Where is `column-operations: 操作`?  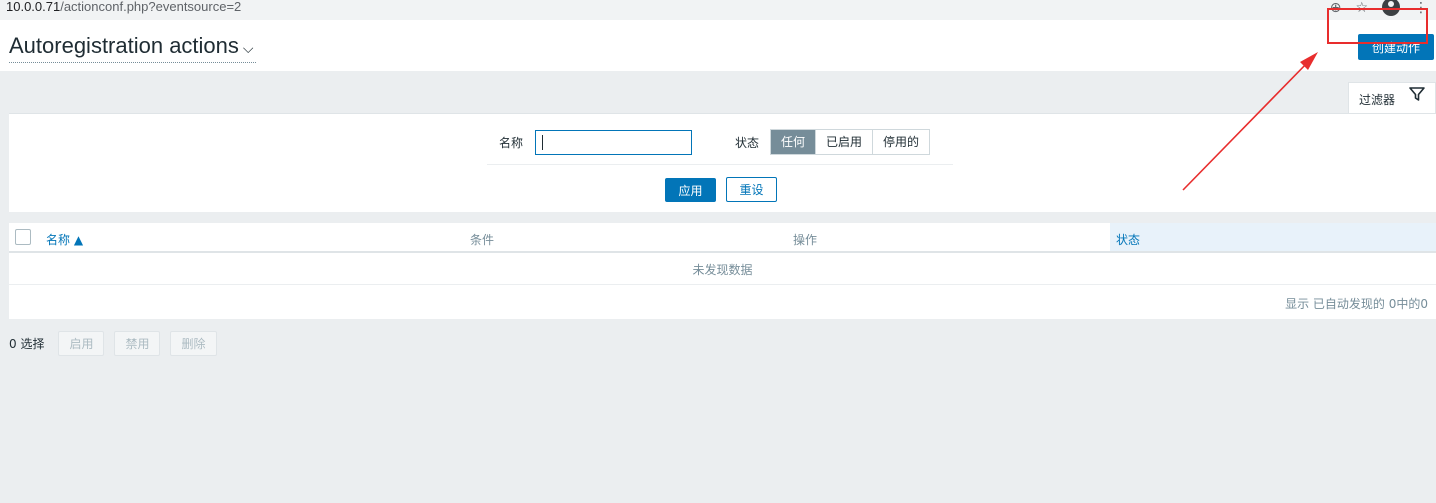 column-operations: 操作 is located at coordinates (805, 240).